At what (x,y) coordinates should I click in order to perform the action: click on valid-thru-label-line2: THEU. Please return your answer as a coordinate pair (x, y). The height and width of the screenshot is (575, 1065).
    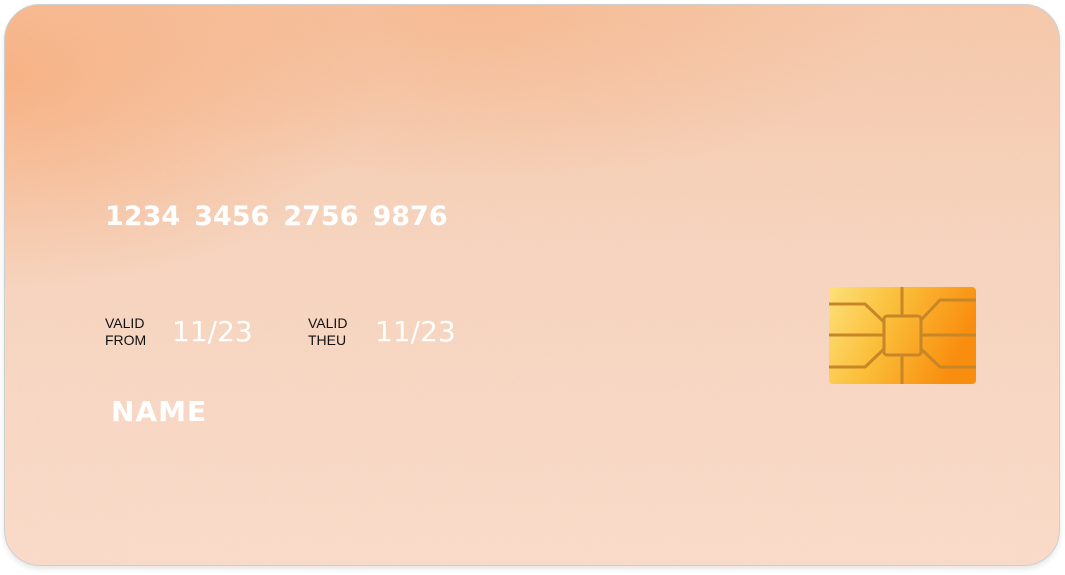
    Looking at the image, I should click on (327, 340).